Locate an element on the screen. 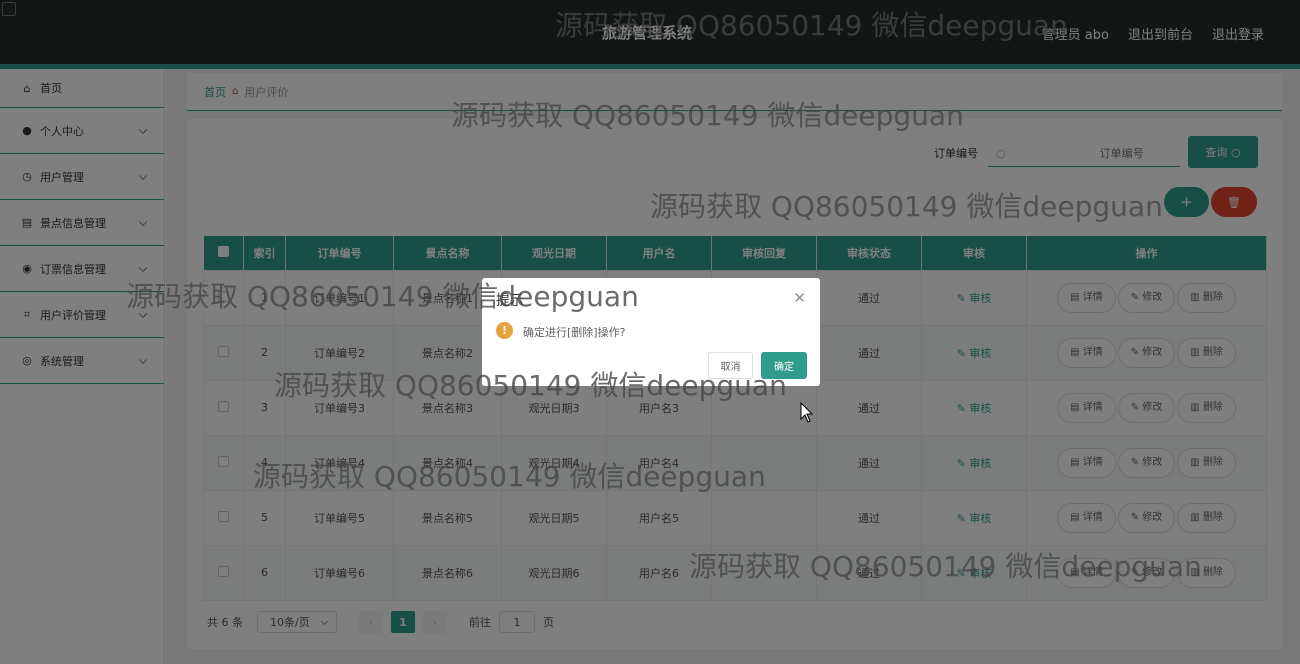  cancel-button: 取消 is located at coordinates (730, 365).